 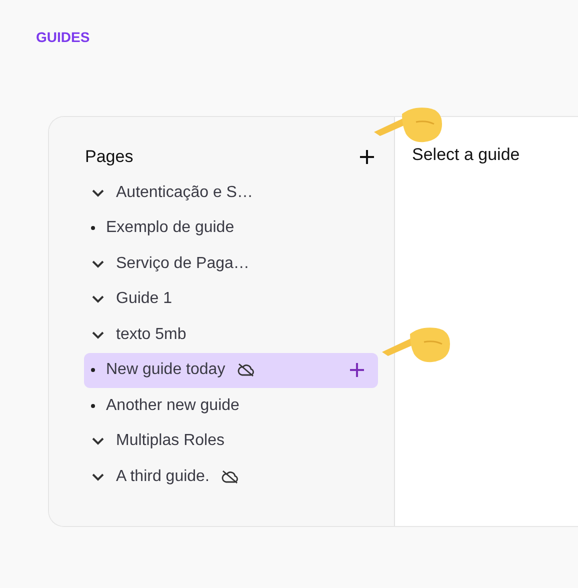 What do you see at coordinates (231, 370) in the screenshot?
I see `sidebar-item: New guide today` at bounding box center [231, 370].